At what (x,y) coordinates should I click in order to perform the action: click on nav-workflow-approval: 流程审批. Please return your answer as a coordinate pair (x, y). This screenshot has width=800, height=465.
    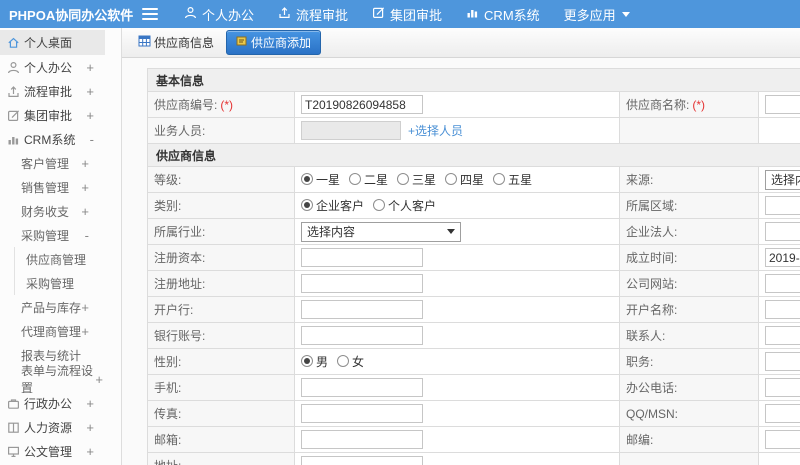
    Looking at the image, I should click on (313, 14).